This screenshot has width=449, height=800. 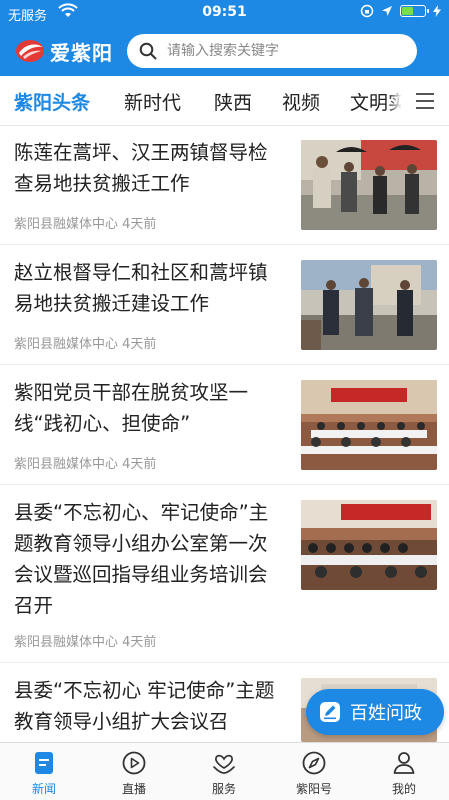 What do you see at coordinates (233, 101) in the screenshot?
I see `tab-shaanxi: 陕西` at bounding box center [233, 101].